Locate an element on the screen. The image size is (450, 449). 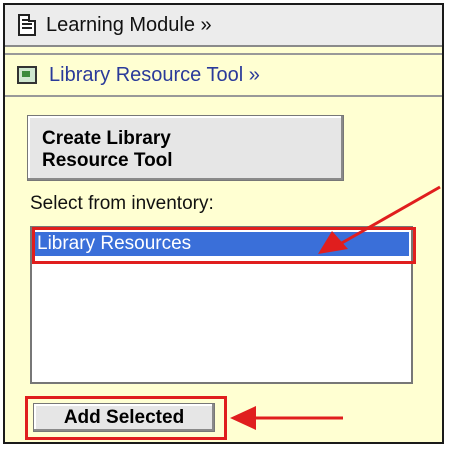
library-resource-tool-title: Library Resource Tool » is located at coordinates (154, 75).